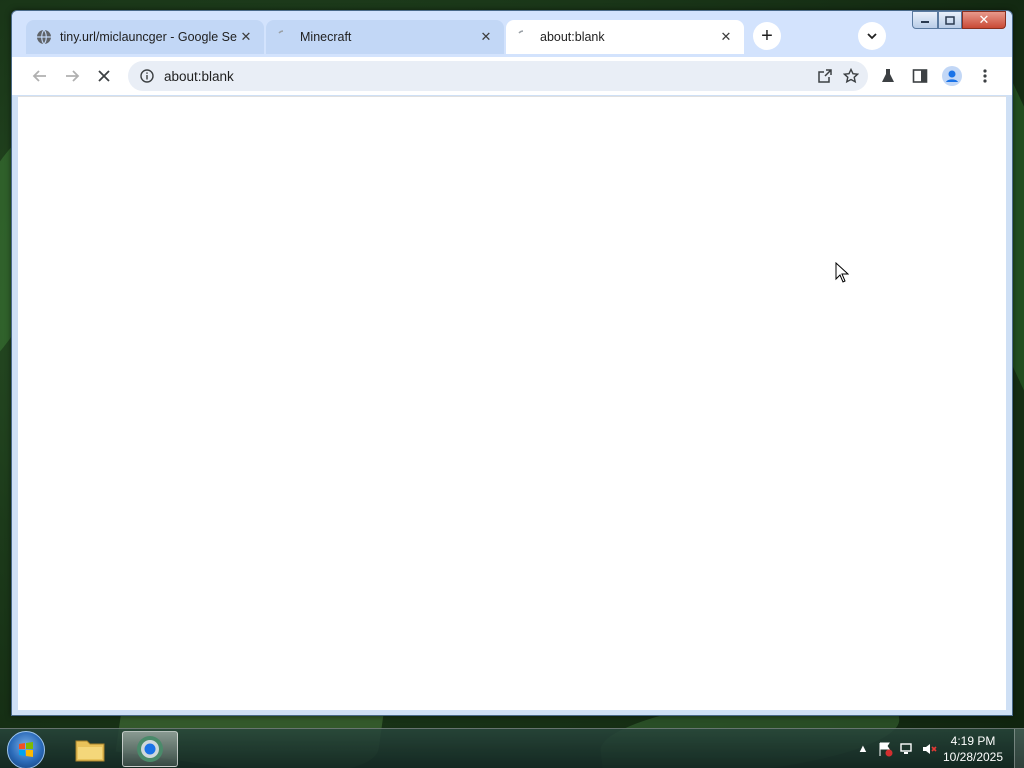 The height and width of the screenshot is (768, 1024). I want to click on taskbar-file-explorer, so click(90, 749).